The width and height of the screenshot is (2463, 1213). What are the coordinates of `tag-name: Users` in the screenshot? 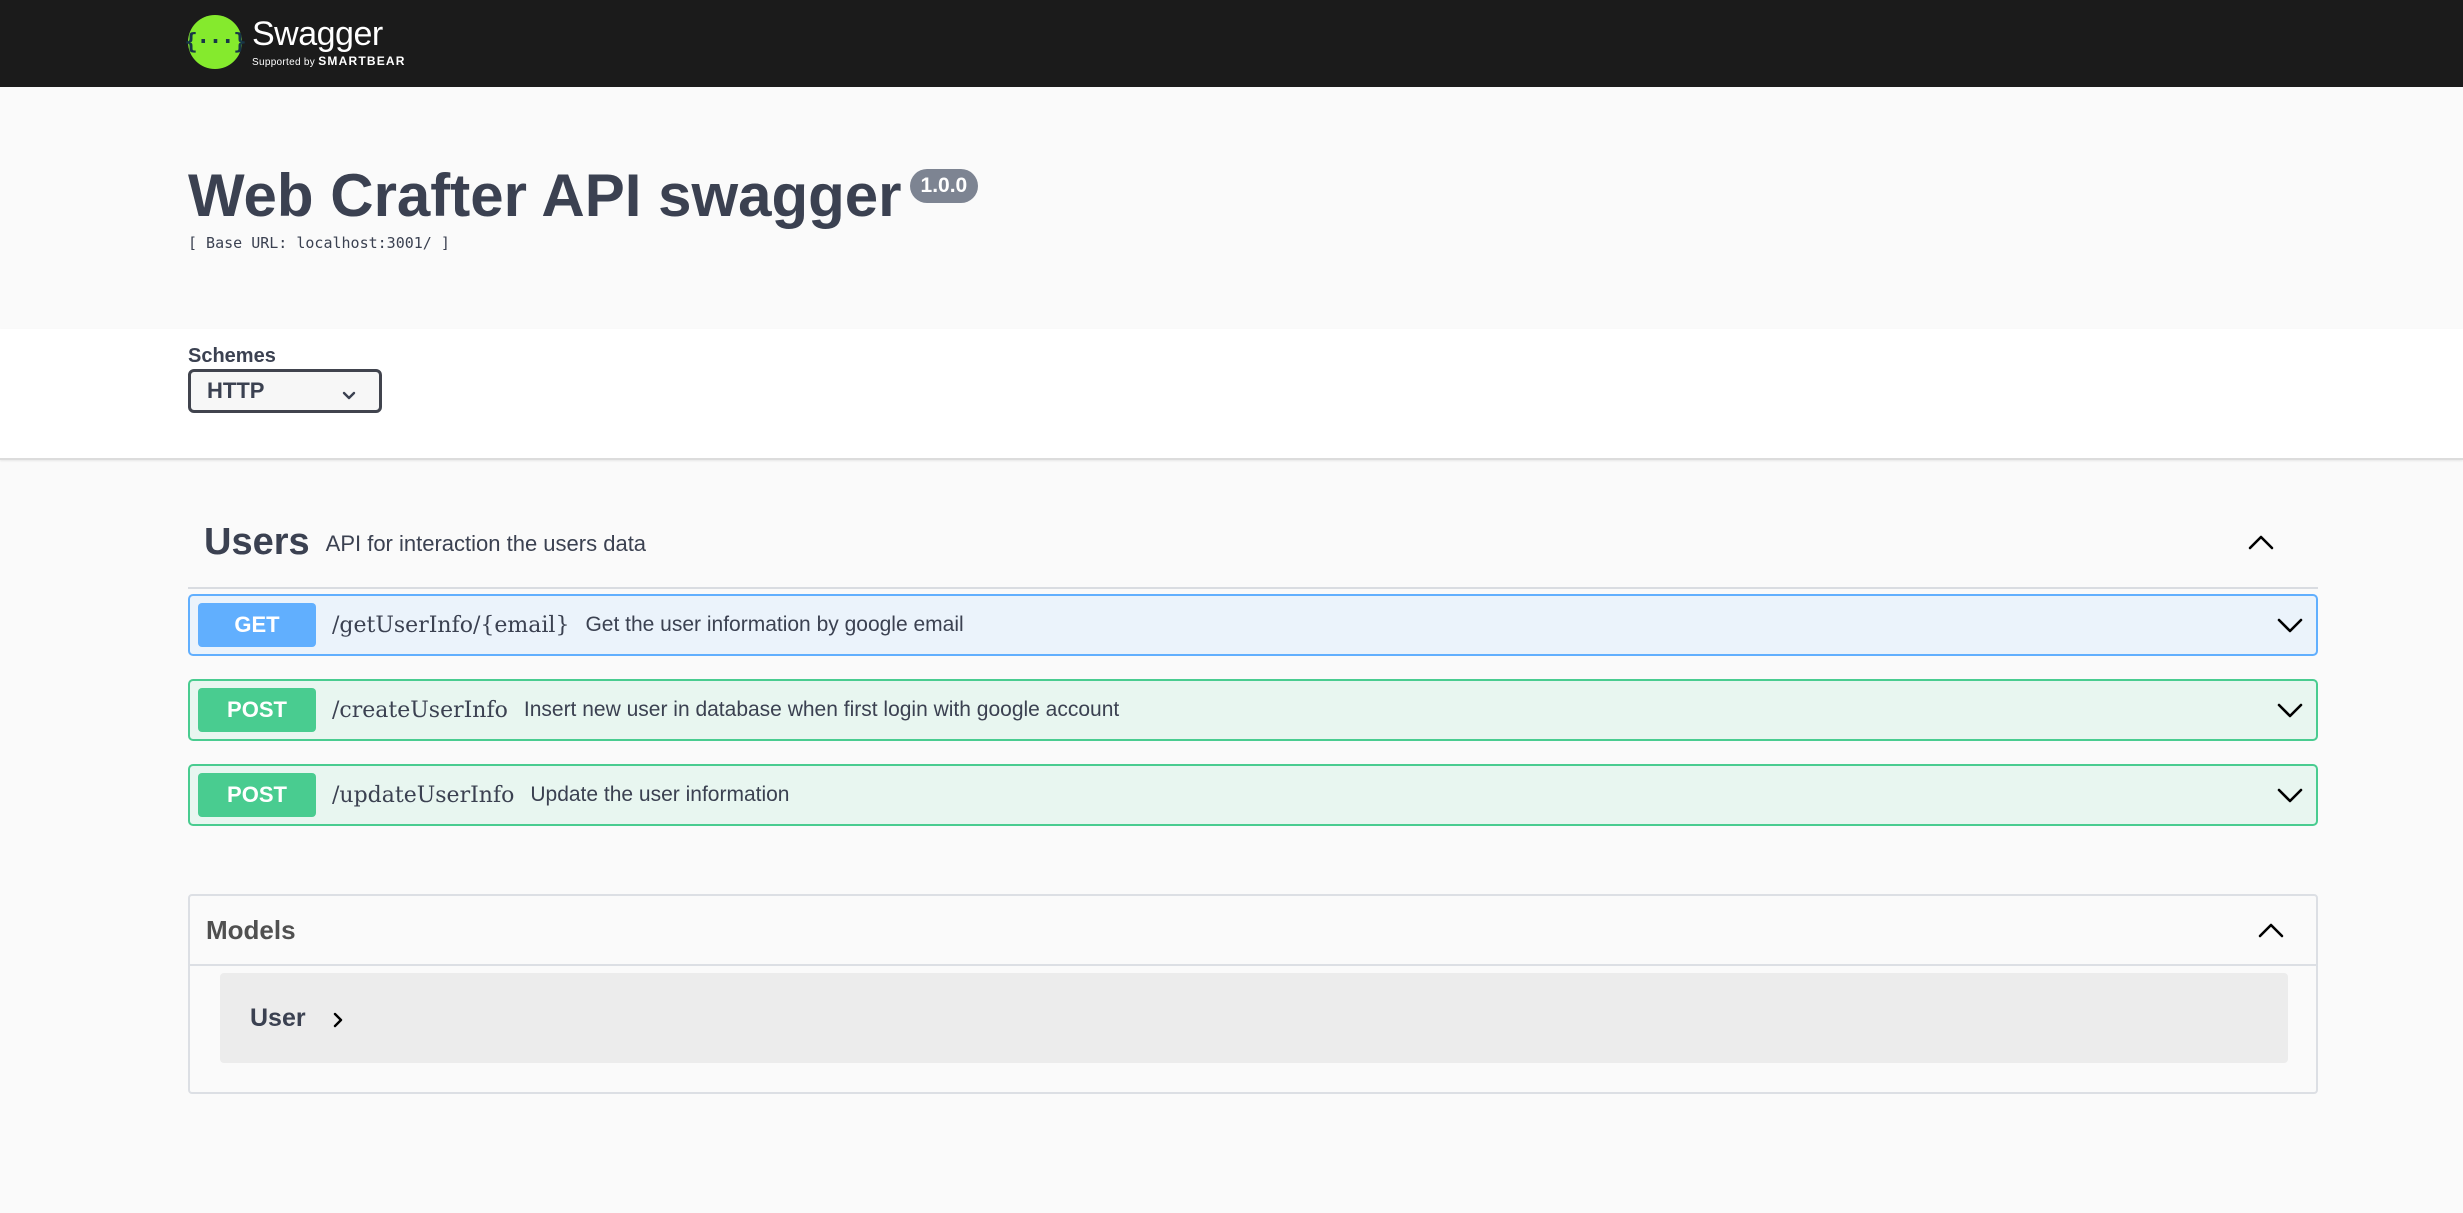 It's located at (257, 541).